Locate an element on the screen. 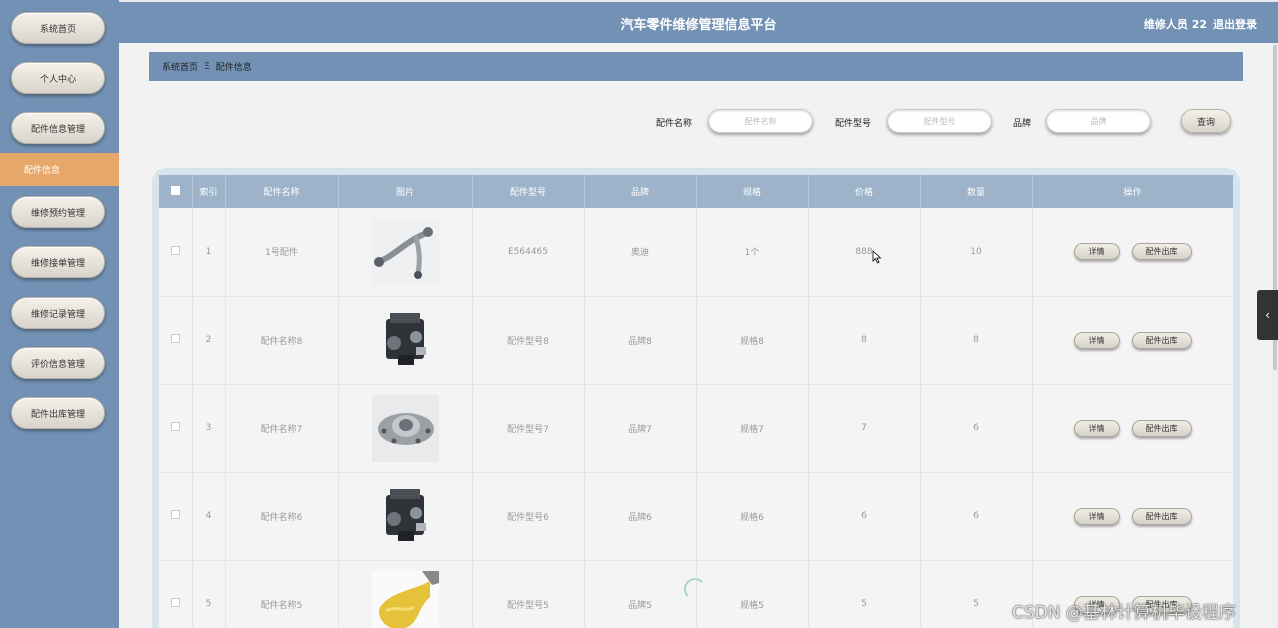 This screenshot has width=1278, height=628. user-area: 维修人员 22 退出登录 is located at coordinates (1200, 24).